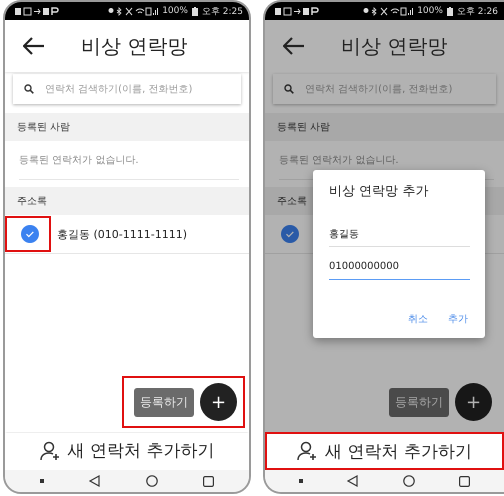  Describe the element at coordinates (222, 12) in the screenshot. I see `clock: 오후 2:25` at that location.